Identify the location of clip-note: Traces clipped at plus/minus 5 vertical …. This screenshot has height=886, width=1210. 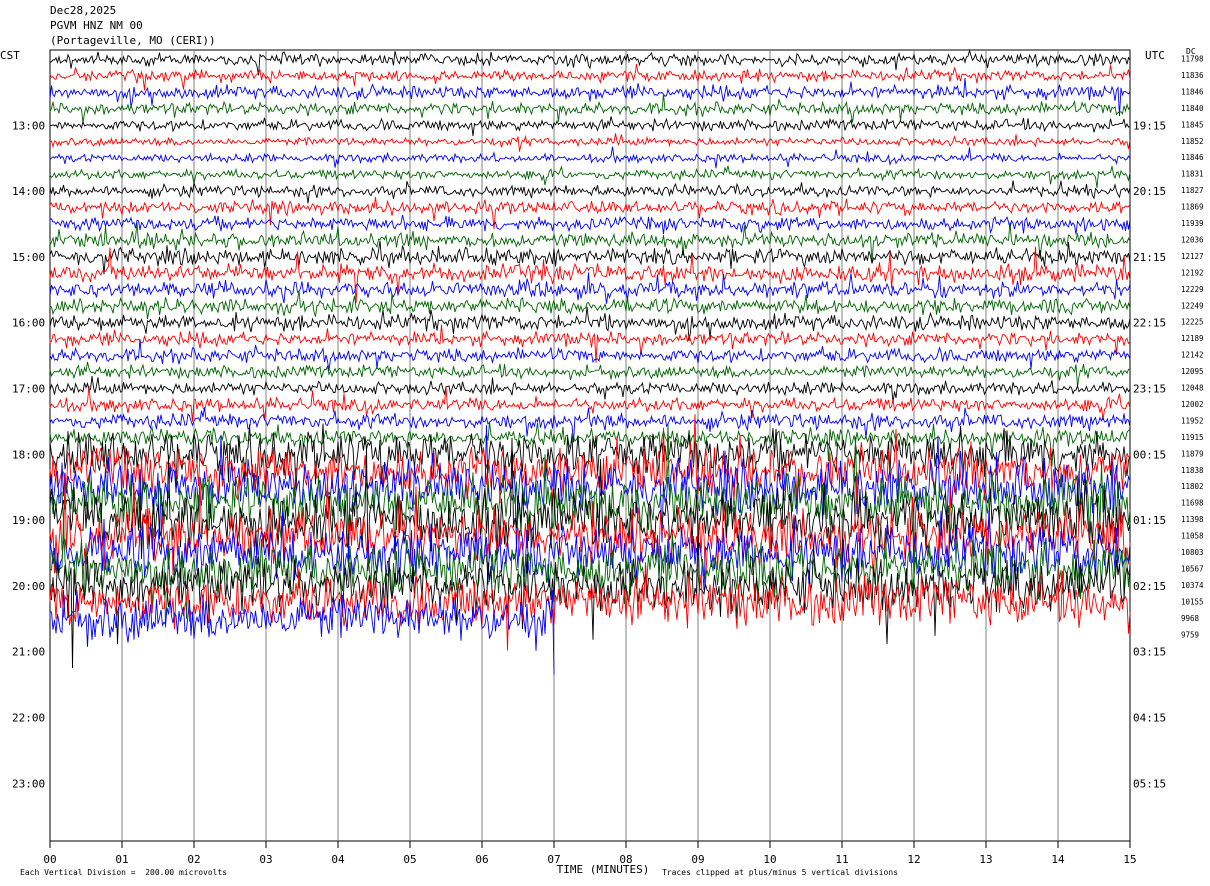
(780, 872).